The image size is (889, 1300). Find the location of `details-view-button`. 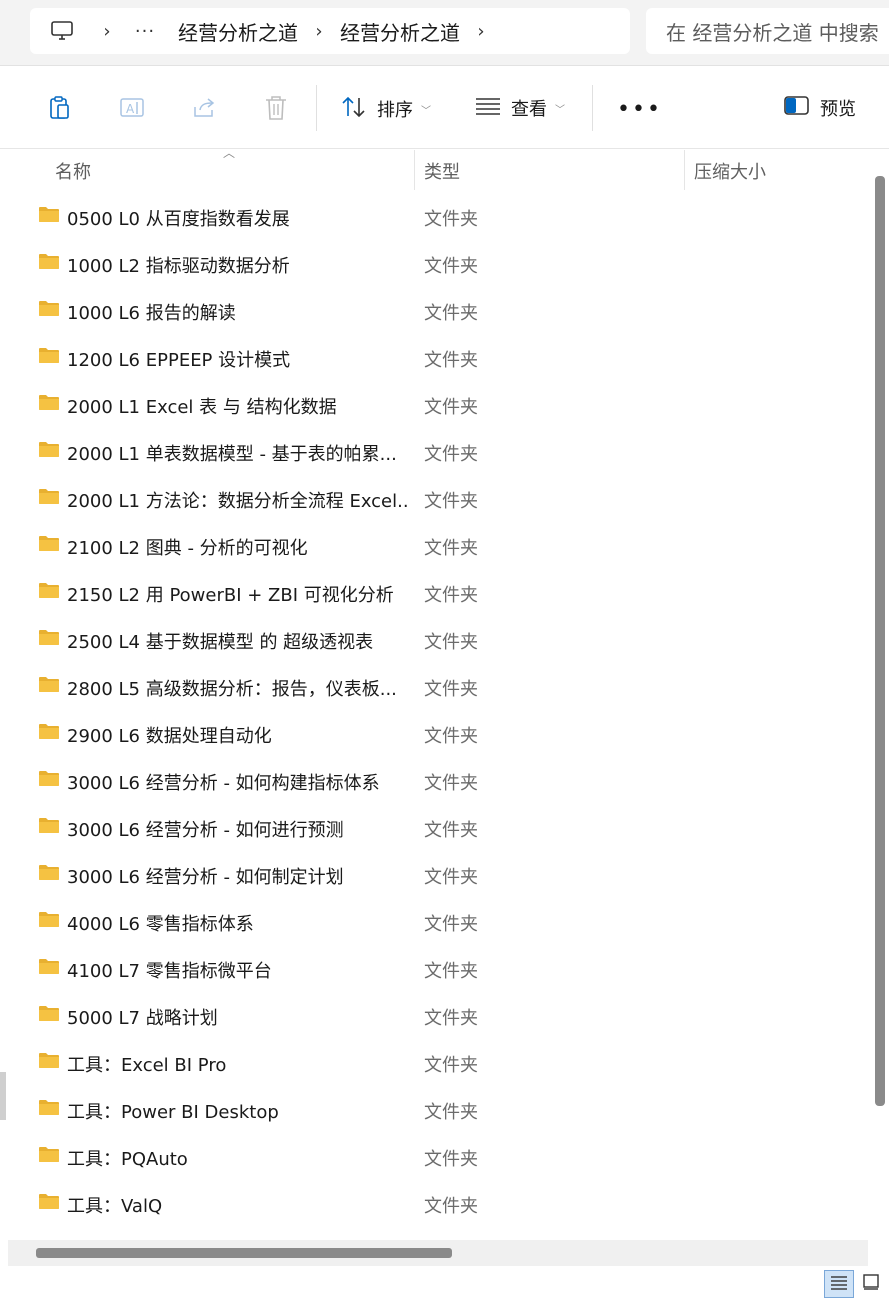

details-view-button is located at coordinates (839, 1284).